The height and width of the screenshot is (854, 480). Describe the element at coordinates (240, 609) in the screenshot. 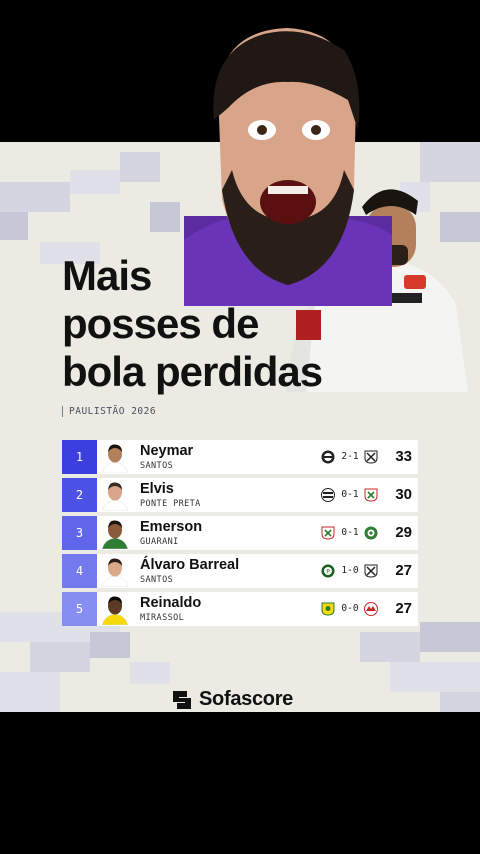

I see `table-row: 5 Reinaldo MIRASSOL 0-0 27` at that location.